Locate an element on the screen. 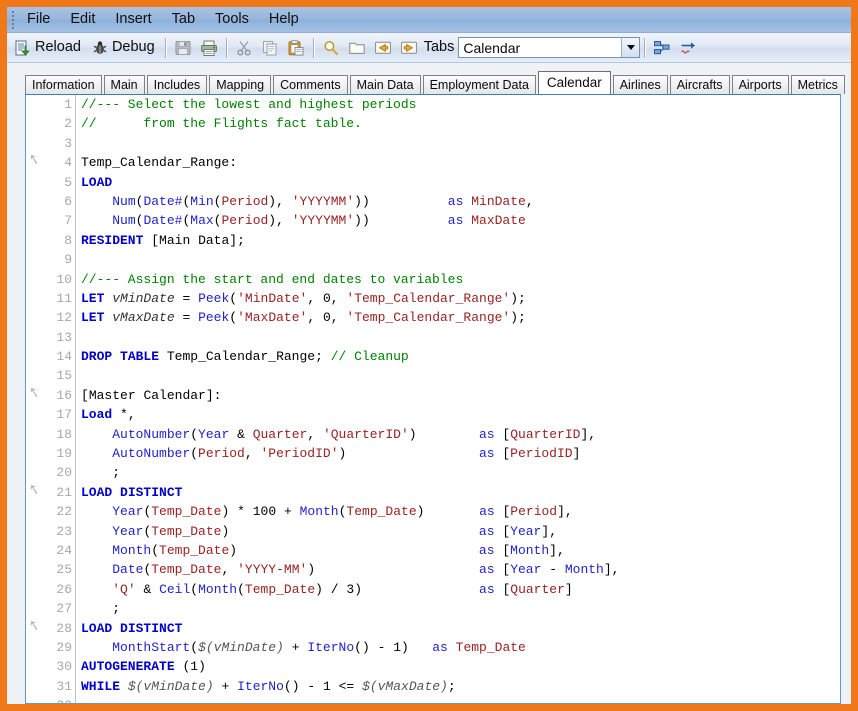 This screenshot has height=711, width=858. tab-metrics: Metrics is located at coordinates (817, 84).